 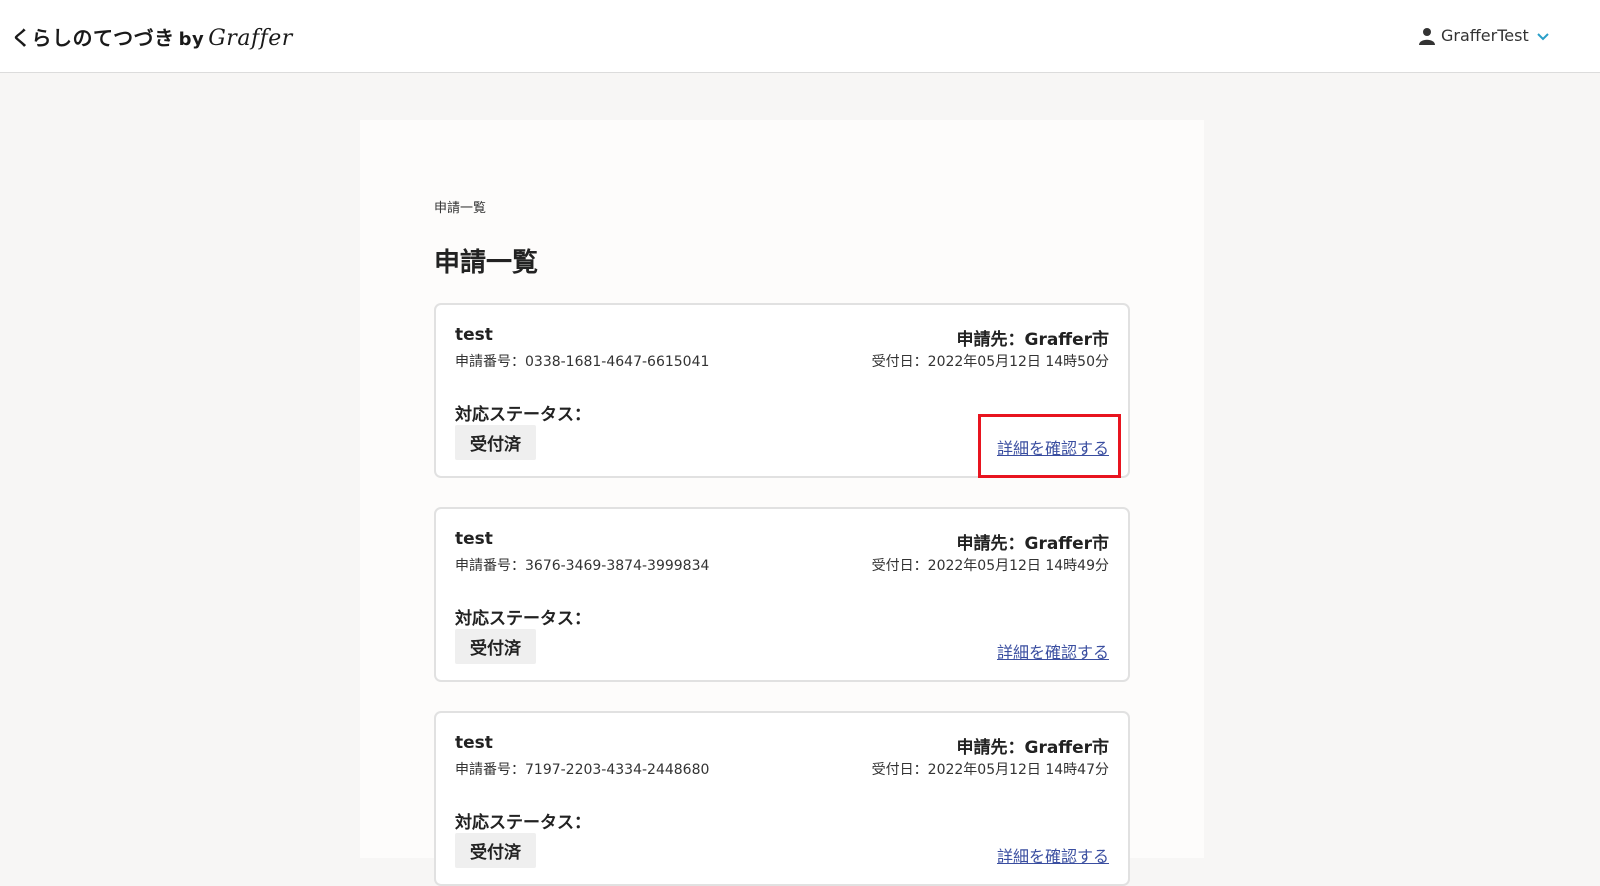 I want to click on logo-text: くらしのてつづき, so click(x=93, y=38).